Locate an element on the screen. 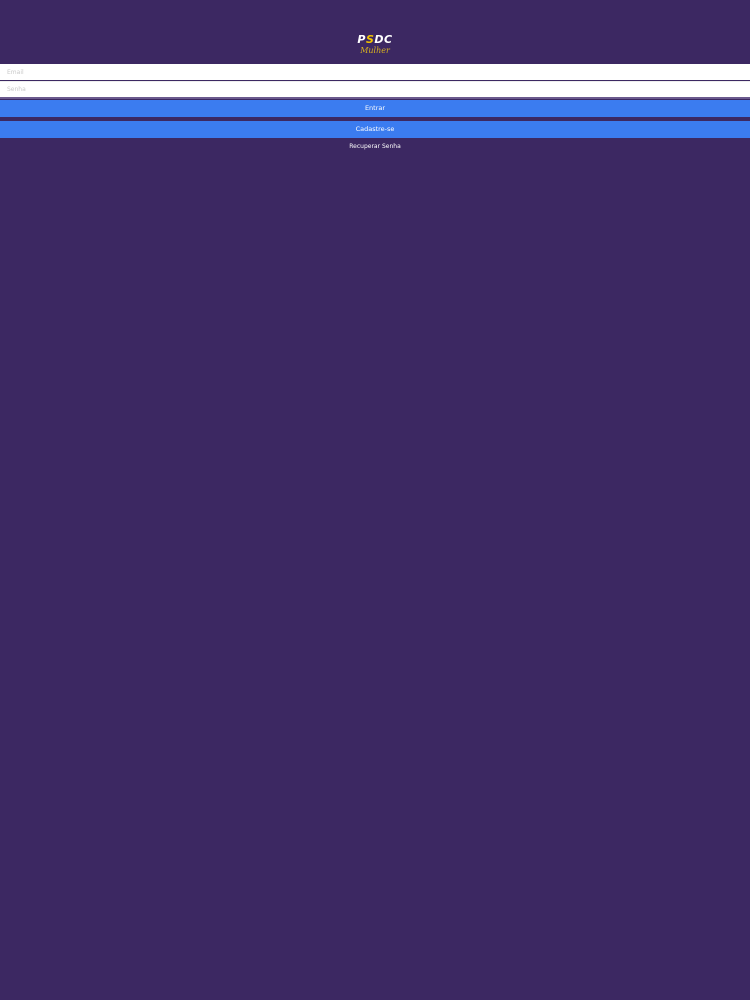 The image size is (750, 1000). email-field is located at coordinates (375, 72).